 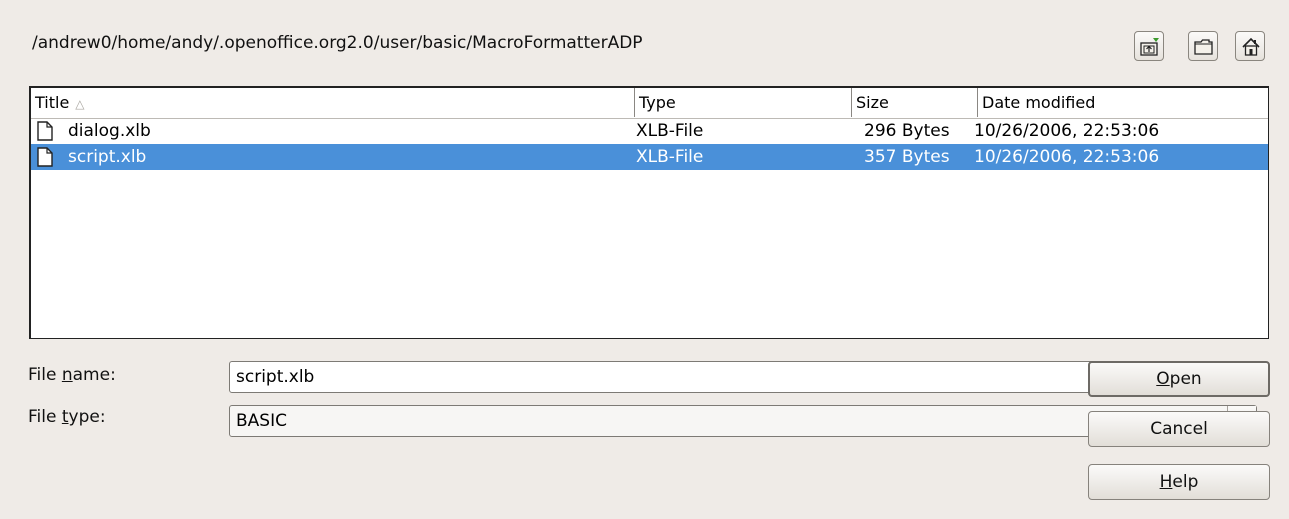 What do you see at coordinates (333, 102) in the screenshot?
I see `column-header-title: Title △` at bounding box center [333, 102].